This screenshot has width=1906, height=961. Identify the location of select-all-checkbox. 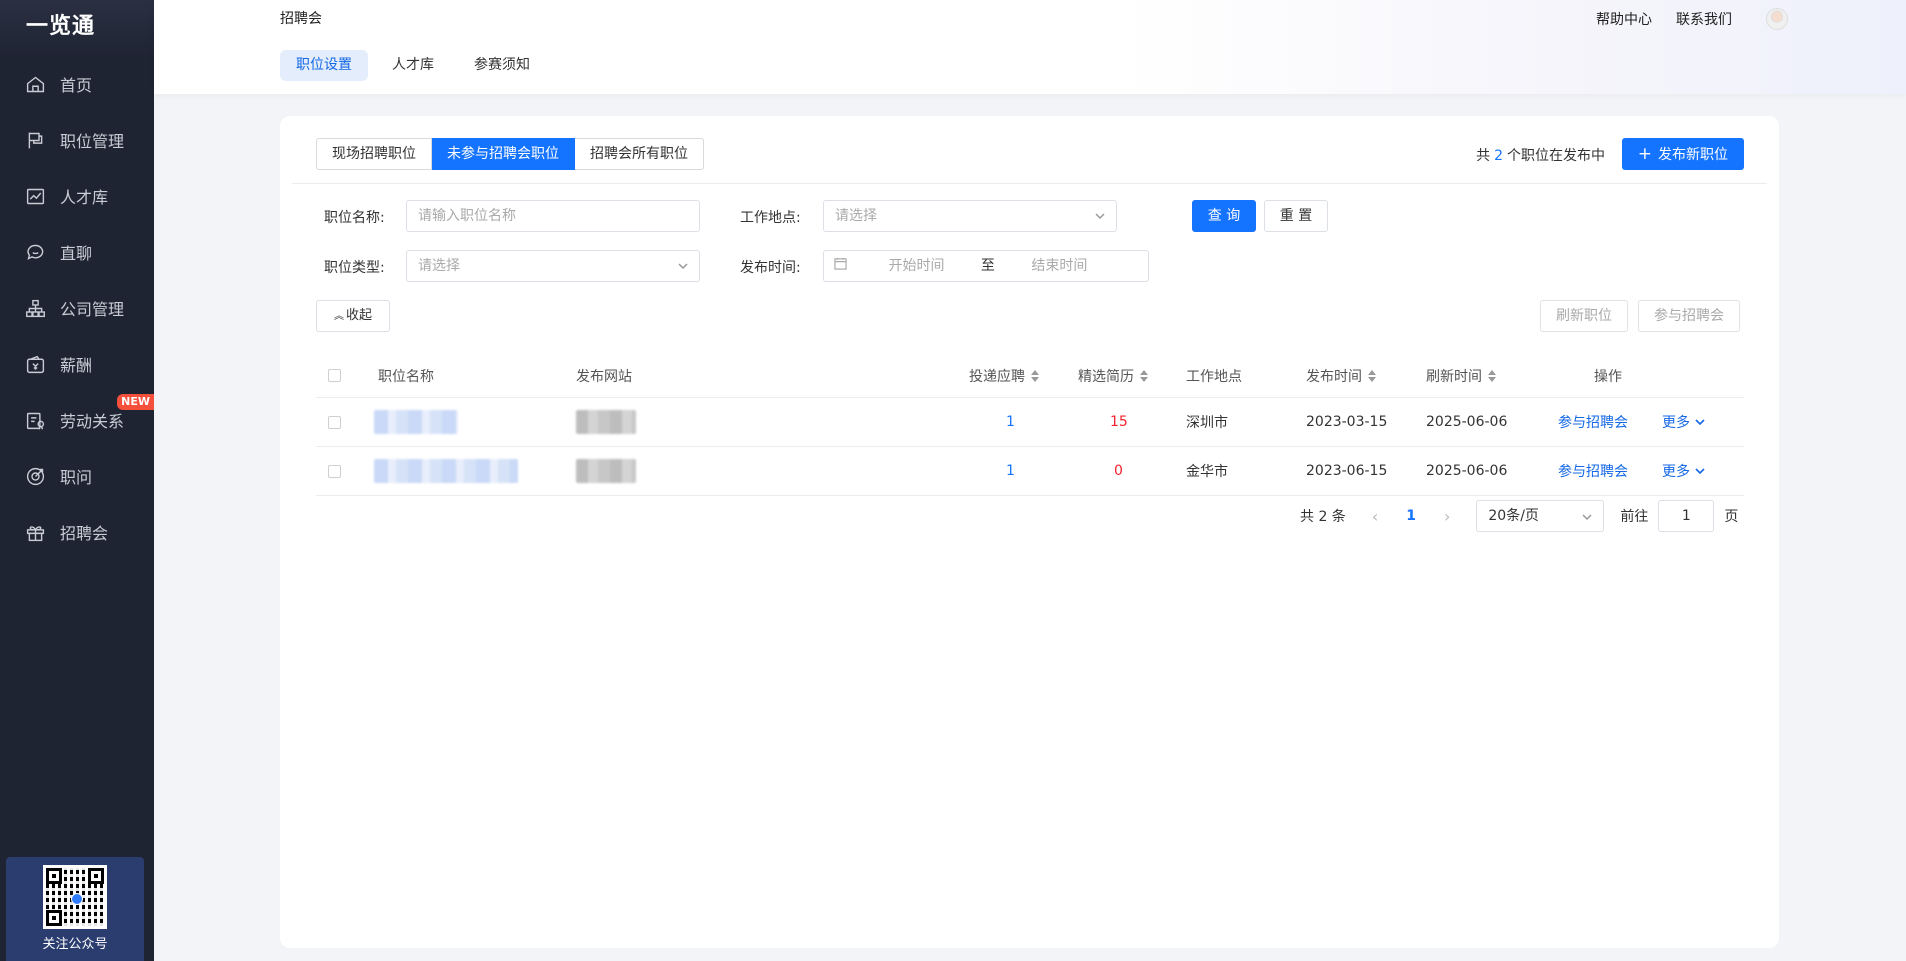
(334, 375).